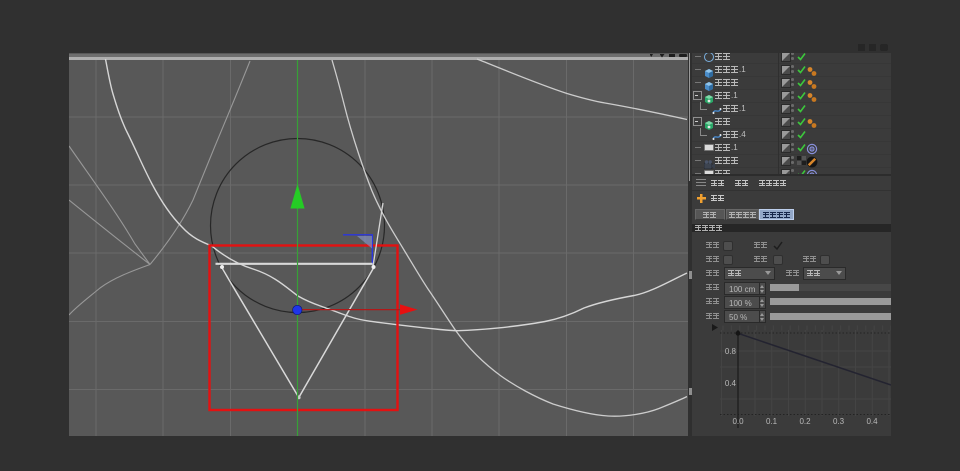 The image size is (960, 471). What do you see at coordinates (839, 421) in the screenshot?
I see `svg-text: 0.3` at bounding box center [839, 421].